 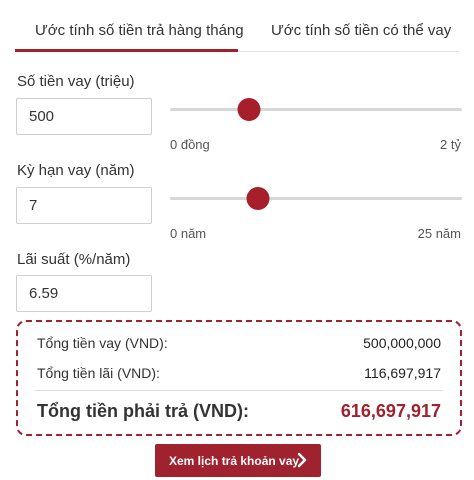 What do you see at coordinates (139, 30) in the screenshot?
I see `tab-monthly-payment: Ước tính số tiền trả hàng tháng` at bounding box center [139, 30].